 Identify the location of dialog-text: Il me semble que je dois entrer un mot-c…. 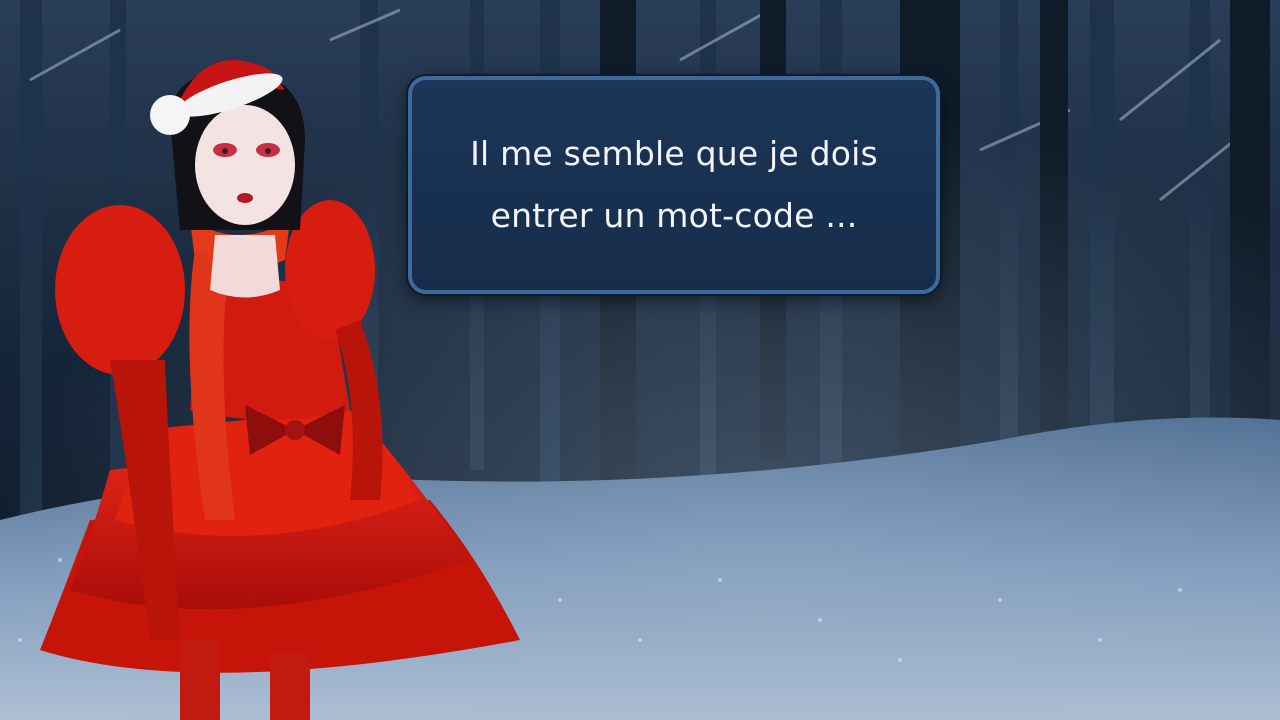
(674, 184).